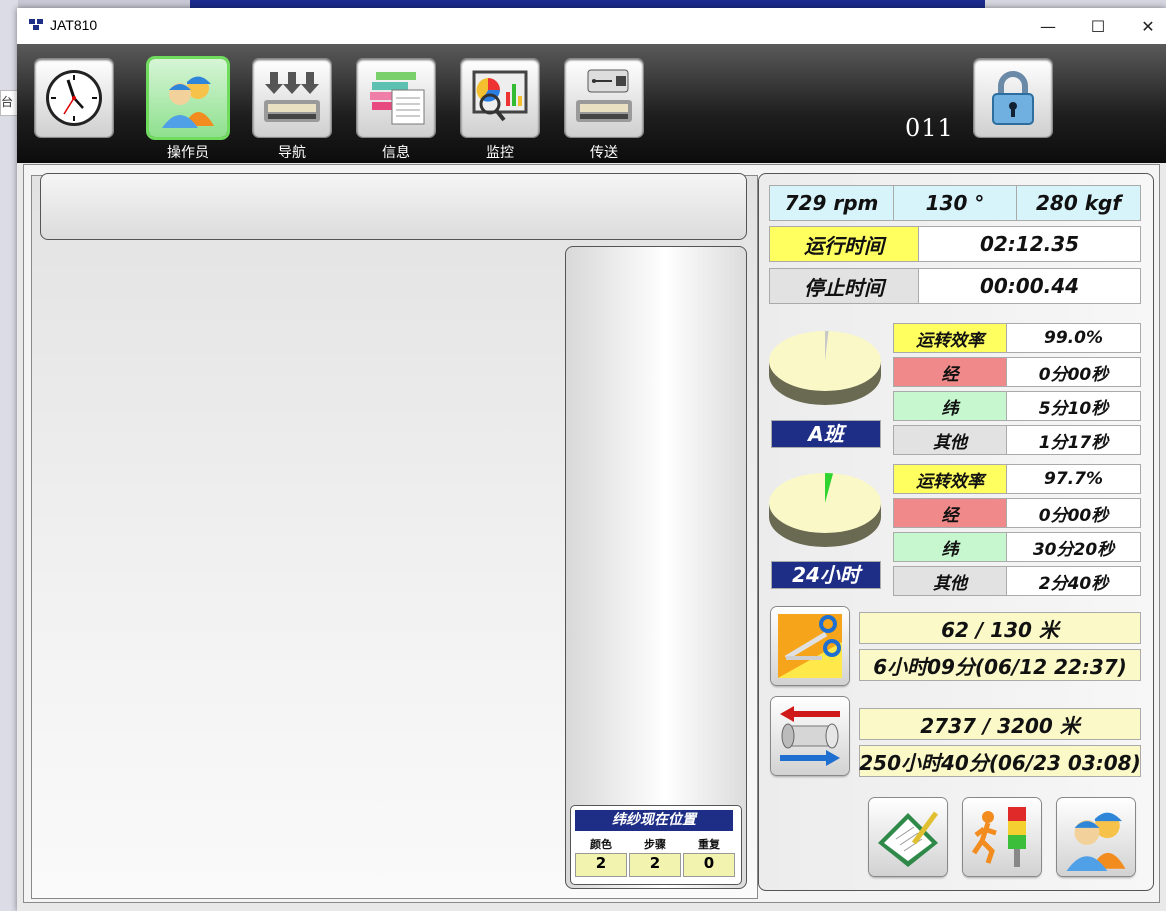 This screenshot has height=911, width=1166. I want to click on shift-a-efficiency-value: 99.0%, so click(1073, 338).